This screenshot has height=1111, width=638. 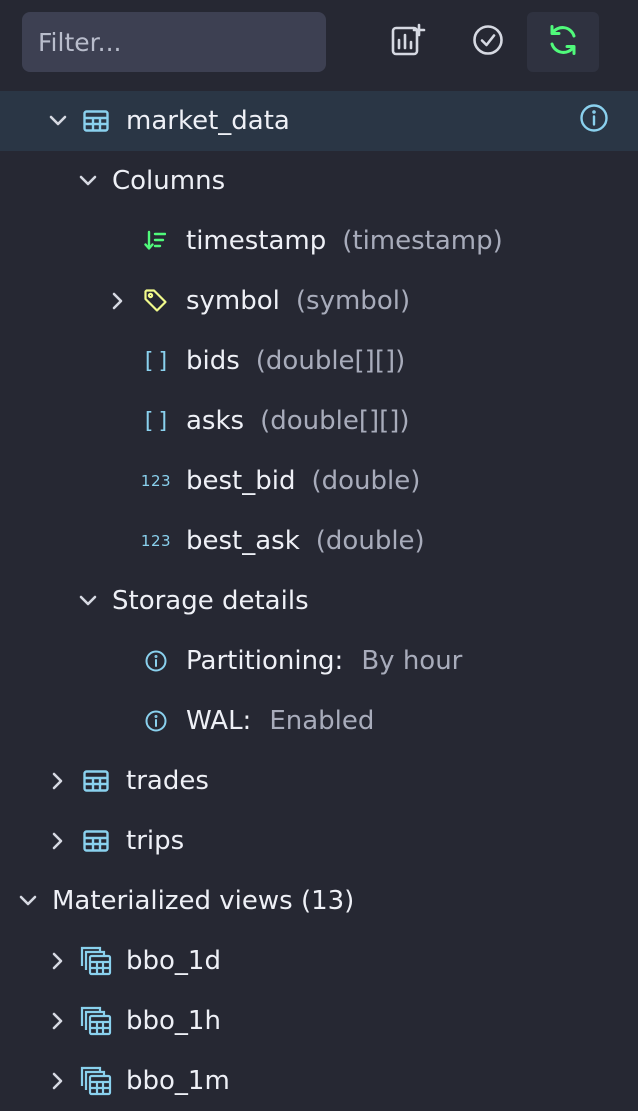 I want to click on tree-storage-partitioning: Partitioning: By hour, so click(x=319, y=661).